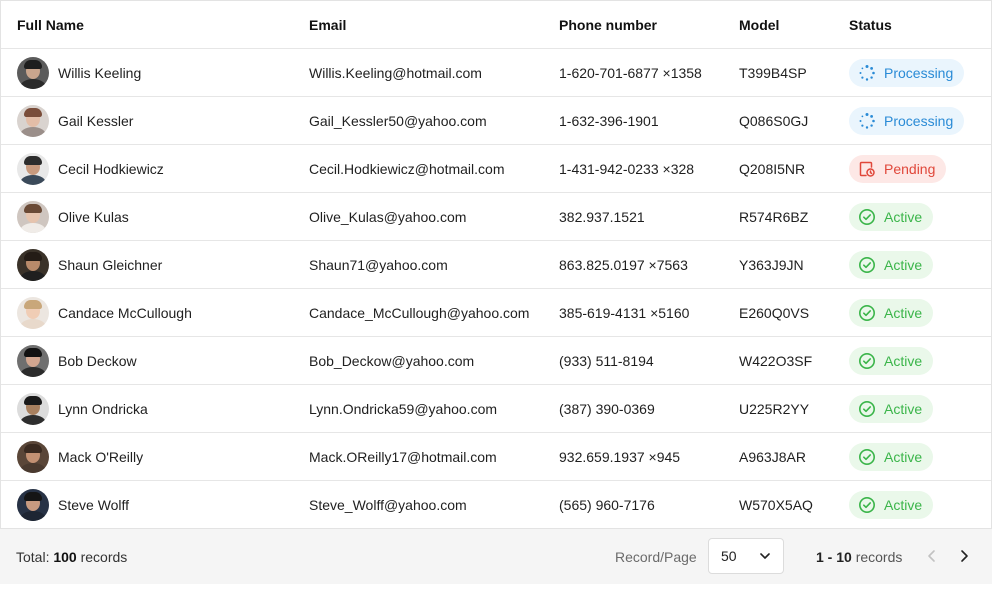 The width and height of the screenshot is (992, 590). Describe the element at coordinates (97, 360) in the screenshot. I see `full-name: Bob Deckow` at that location.